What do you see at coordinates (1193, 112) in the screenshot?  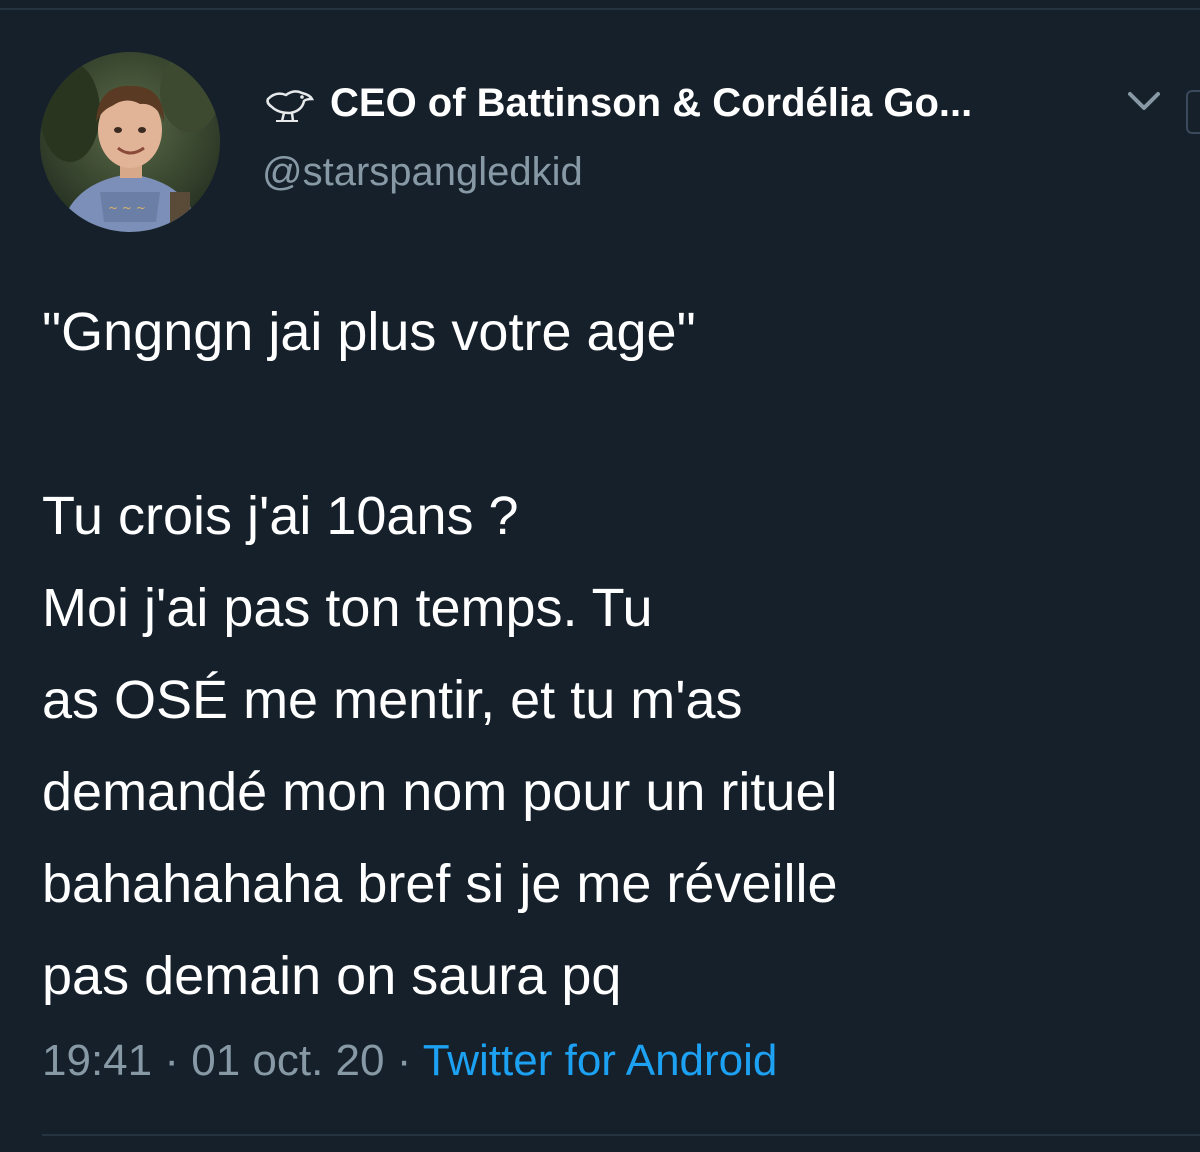 I see `scroll-tab` at bounding box center [1193, 112].